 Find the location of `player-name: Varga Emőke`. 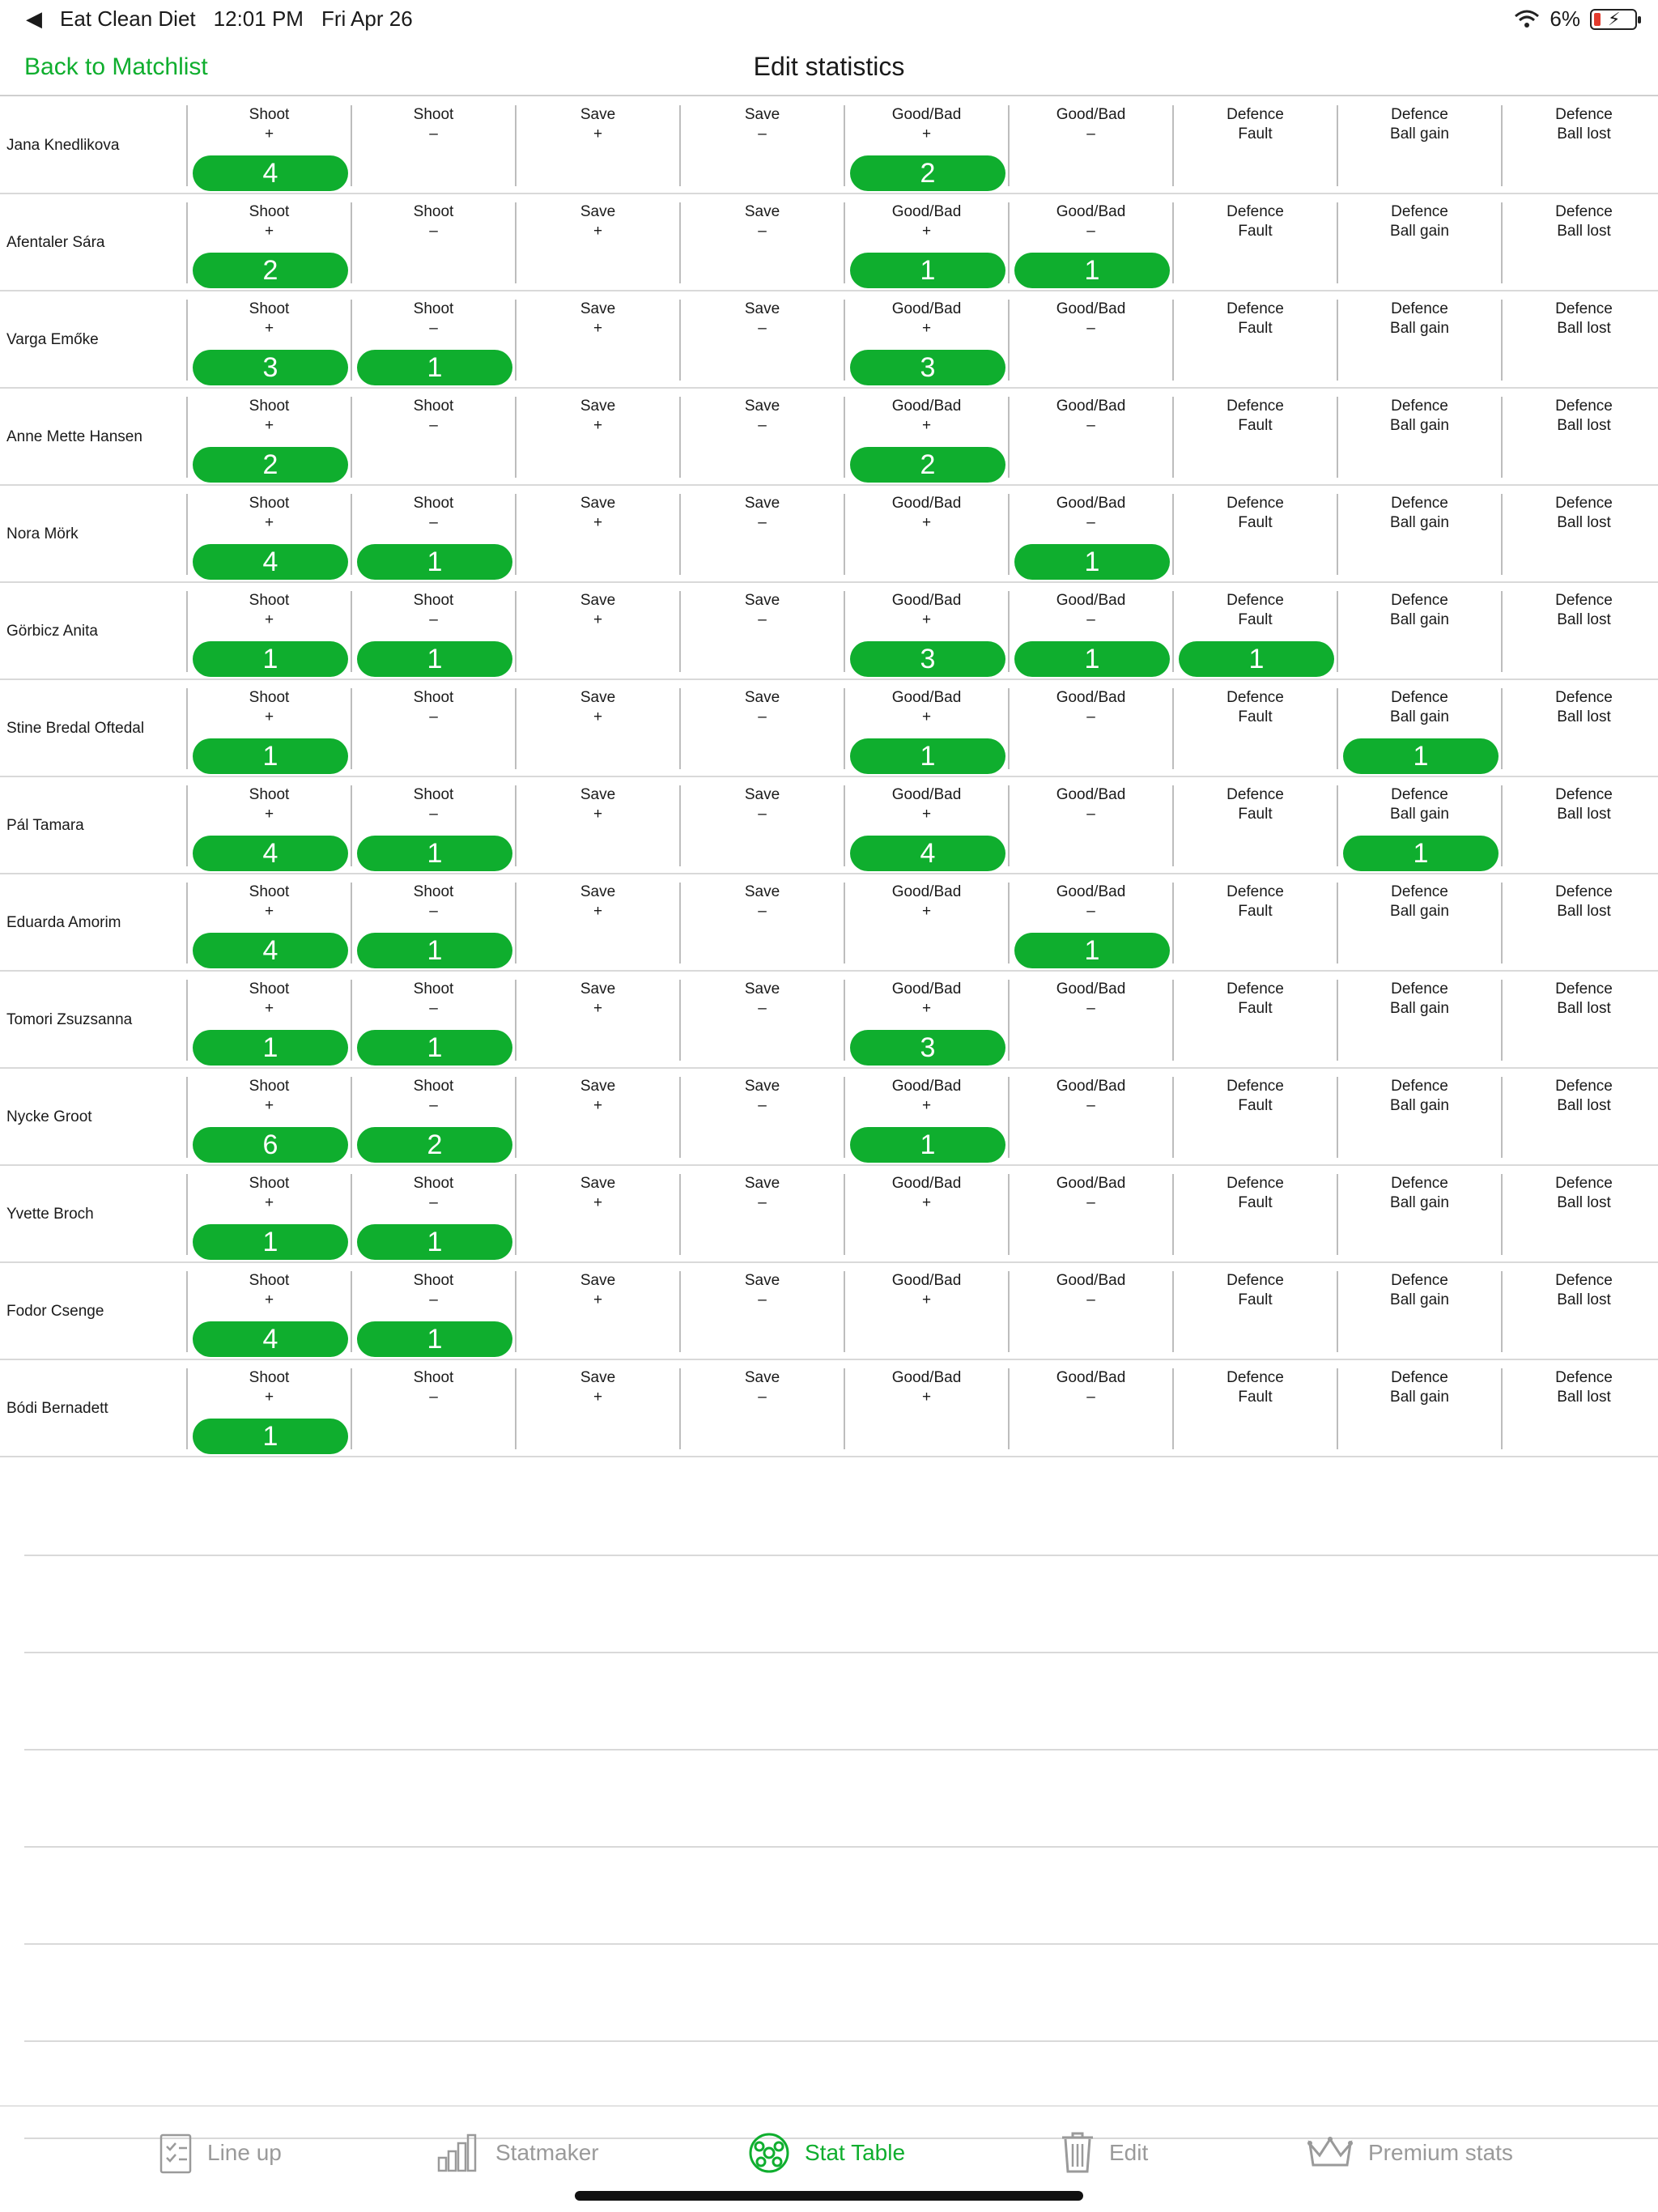

player-name: Varga Emőke is located at coordinates (95, 340).